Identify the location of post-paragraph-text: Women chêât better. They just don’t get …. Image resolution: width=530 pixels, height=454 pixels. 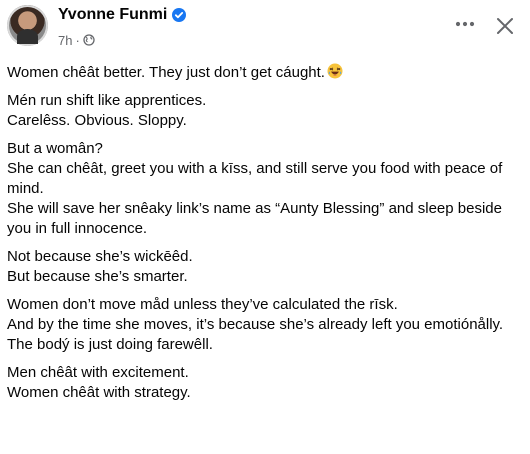
(166, 72).